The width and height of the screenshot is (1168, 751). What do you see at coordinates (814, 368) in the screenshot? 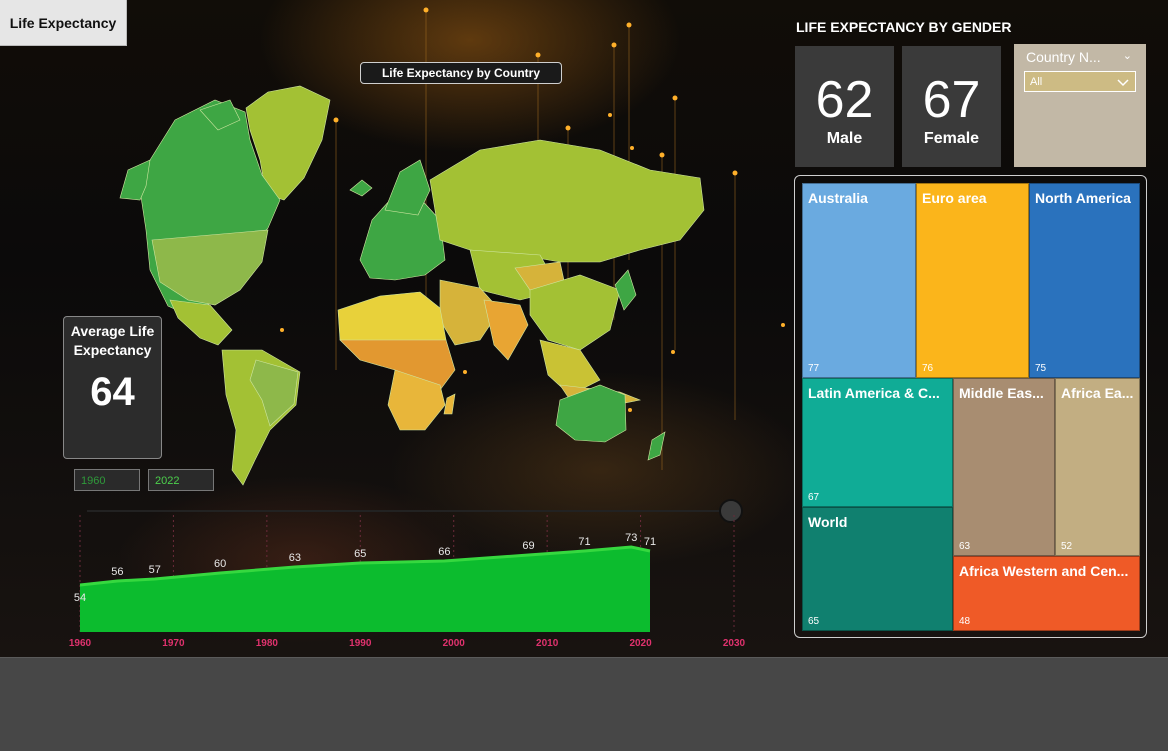
I see `tile-value: 77` at bounding box center [814, 368].